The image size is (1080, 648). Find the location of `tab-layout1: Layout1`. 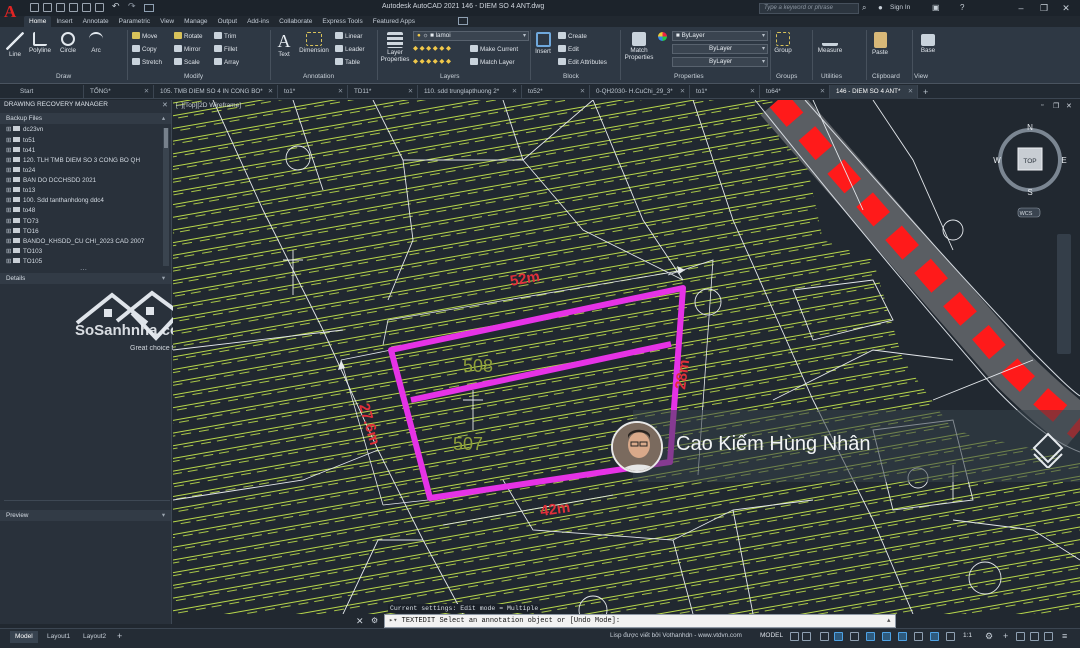

tab-layout1: Layout1 is located at coordinates (58, 637).